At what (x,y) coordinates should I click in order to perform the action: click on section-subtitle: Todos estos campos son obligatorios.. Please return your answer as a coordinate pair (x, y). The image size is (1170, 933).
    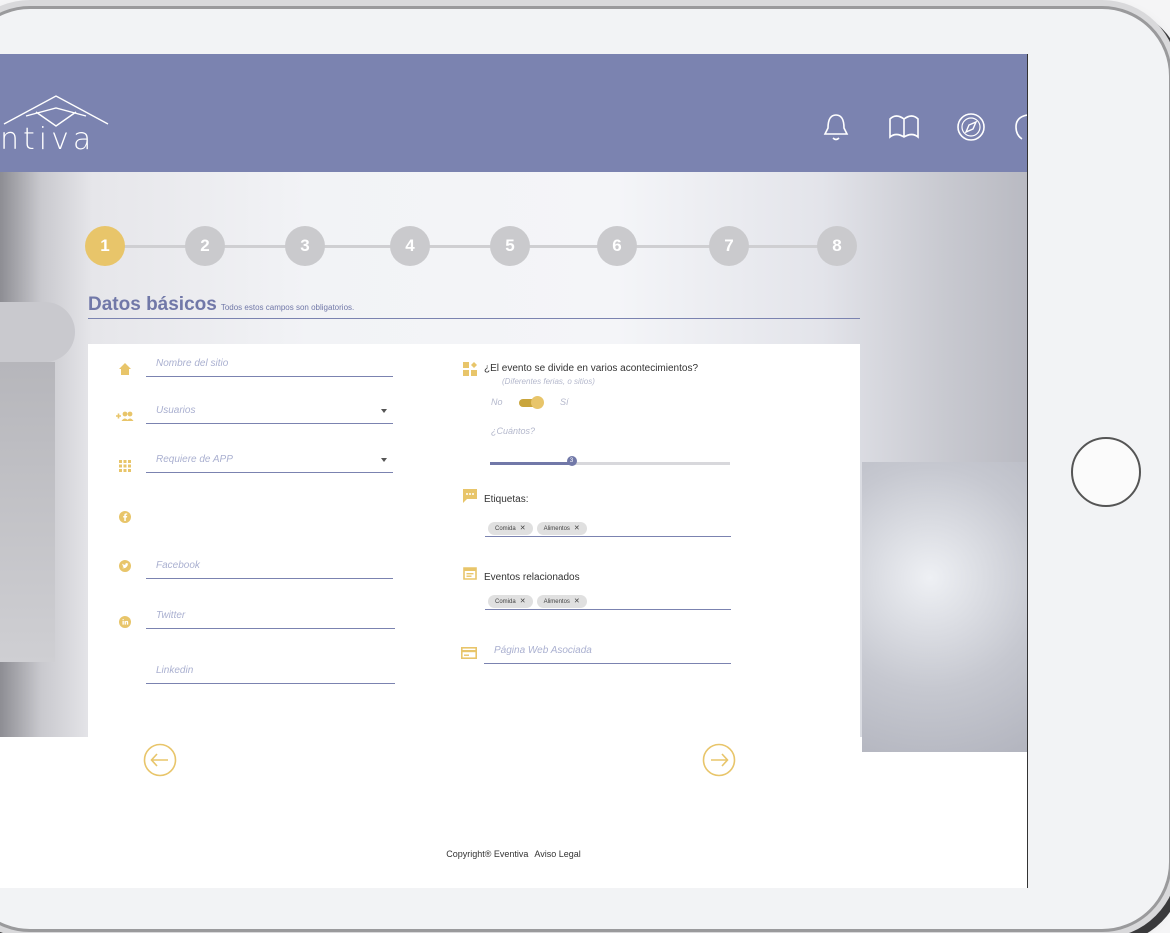
    Looking at the image, I should click on (287, 307).